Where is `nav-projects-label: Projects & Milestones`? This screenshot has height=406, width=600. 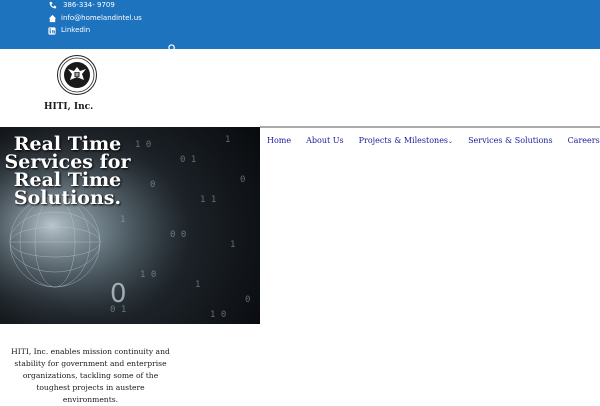 nav-projects-label: Projects & Milestones is located at coordinates (403, 140).